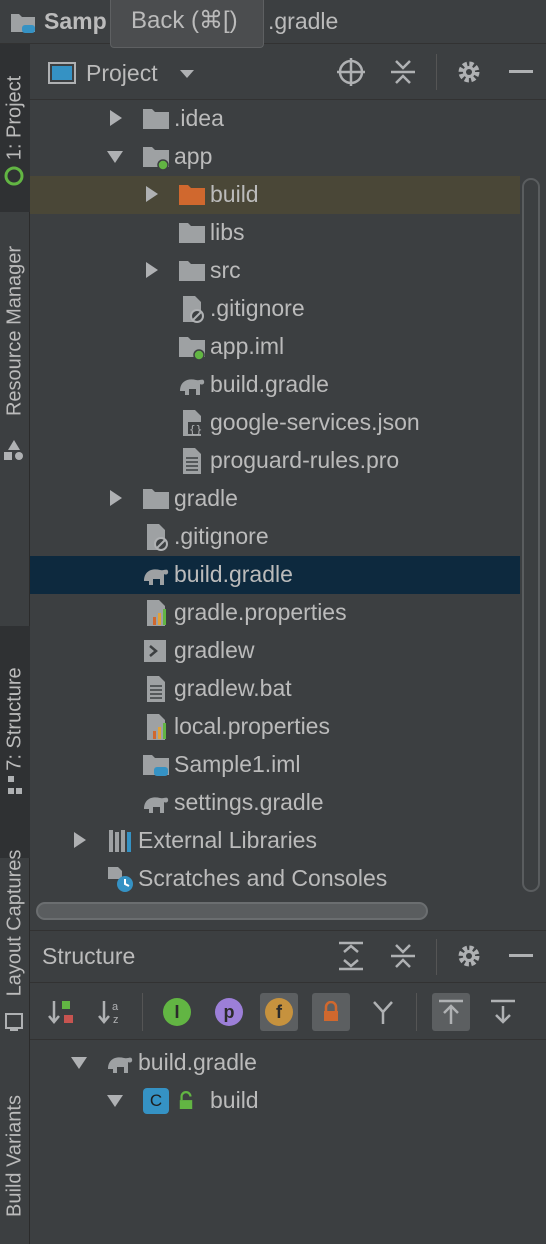 This screenshot has height=1244, width=546. I want to click on lock-icon, so click(331, 1011).